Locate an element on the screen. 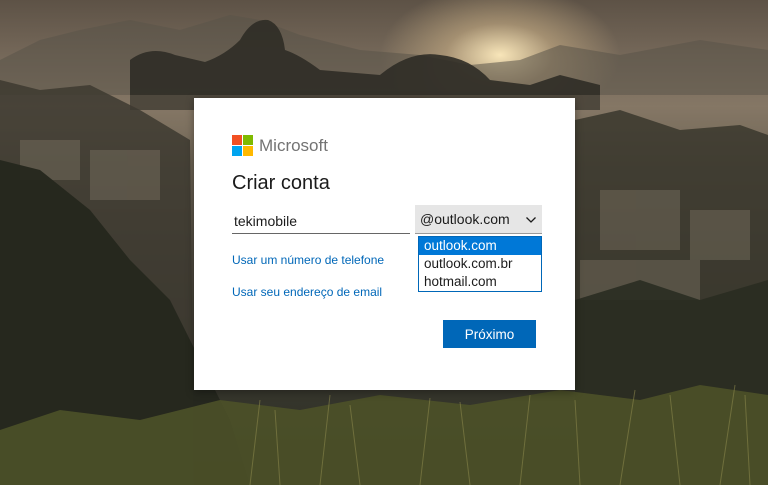 The width and height of the screenshot is (768, 485). use-email-address-link: Usar seu endereço de email is located at coordinates (307, 292).